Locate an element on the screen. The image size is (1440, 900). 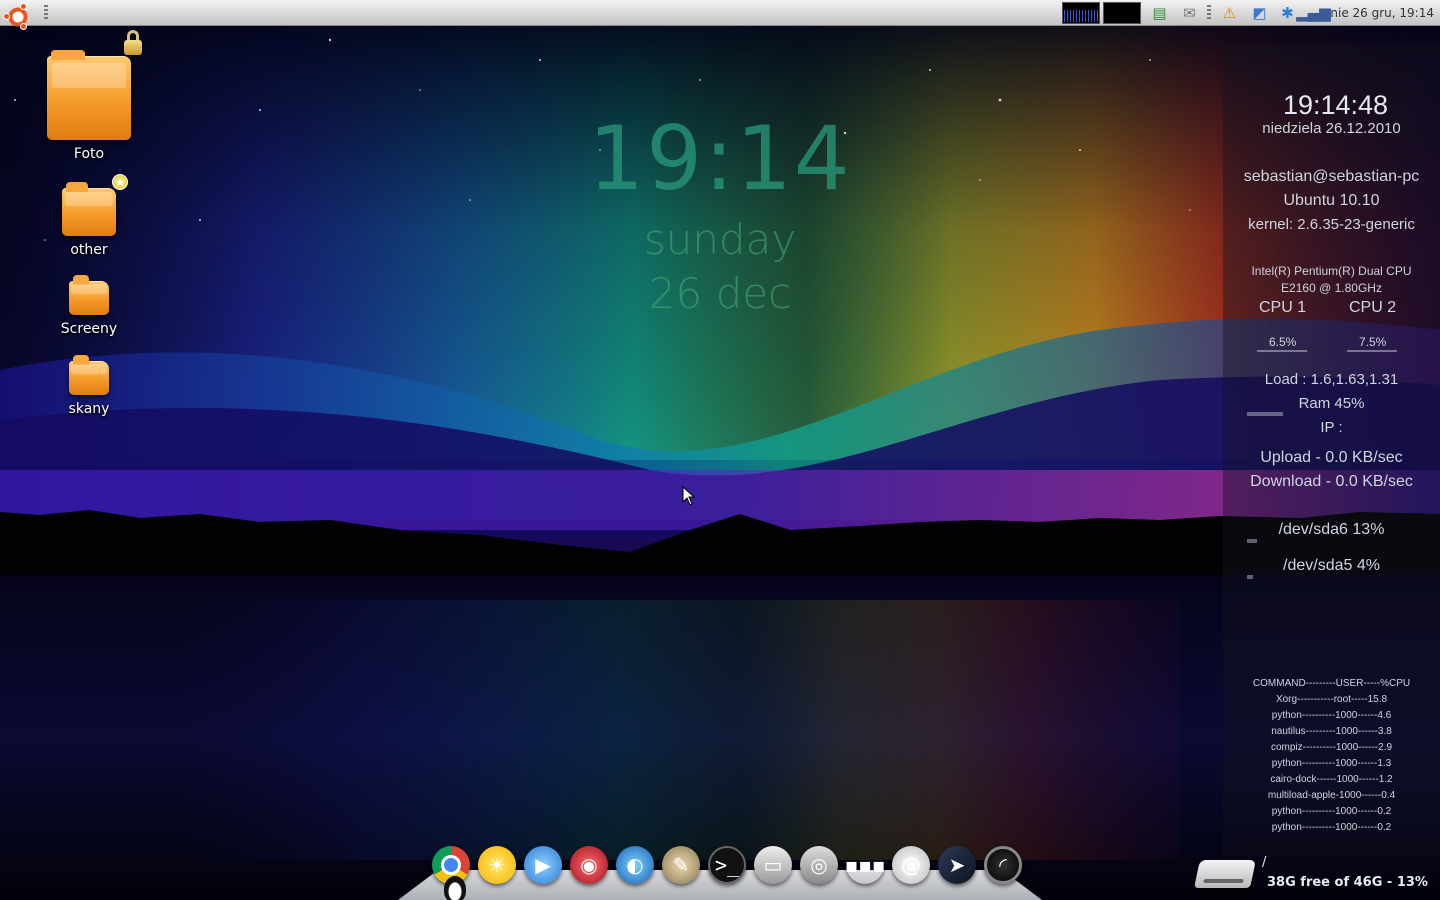
conky-time: 19:14:48 is located at coordinates (1335, 105).